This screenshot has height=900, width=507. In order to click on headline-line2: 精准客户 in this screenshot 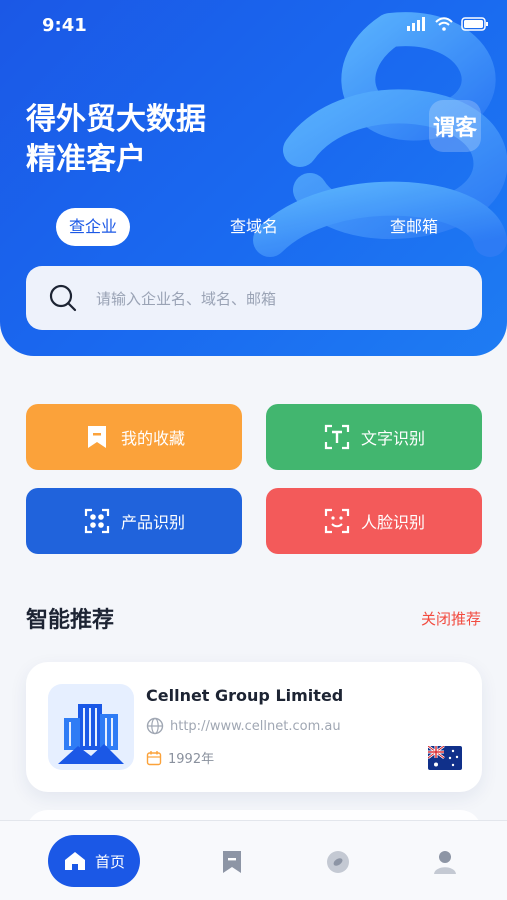, I will do `click(86, 159)`.